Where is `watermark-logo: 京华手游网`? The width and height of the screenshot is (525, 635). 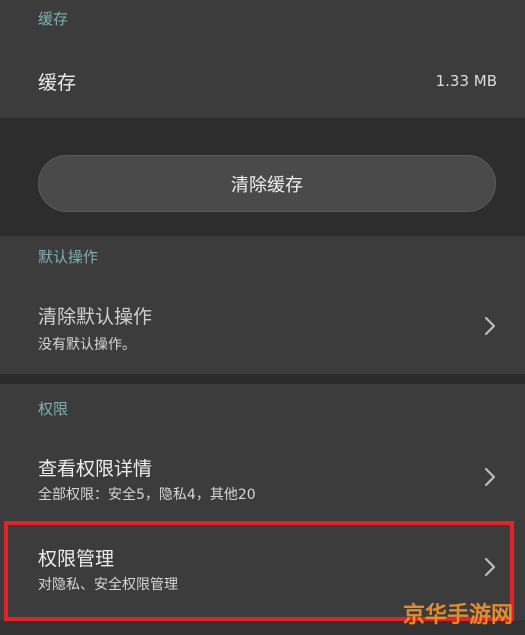
watermark-logo: 京华手游网 is located at coordinates (457, 615).